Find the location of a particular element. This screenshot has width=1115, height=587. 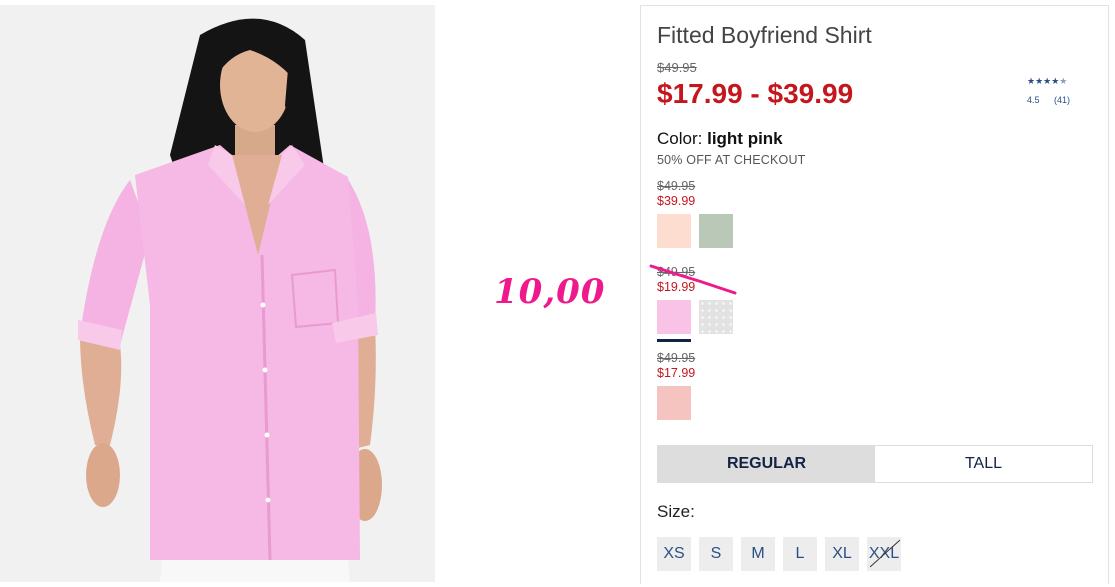

swatch-blush is located at coordinates (674, 403).